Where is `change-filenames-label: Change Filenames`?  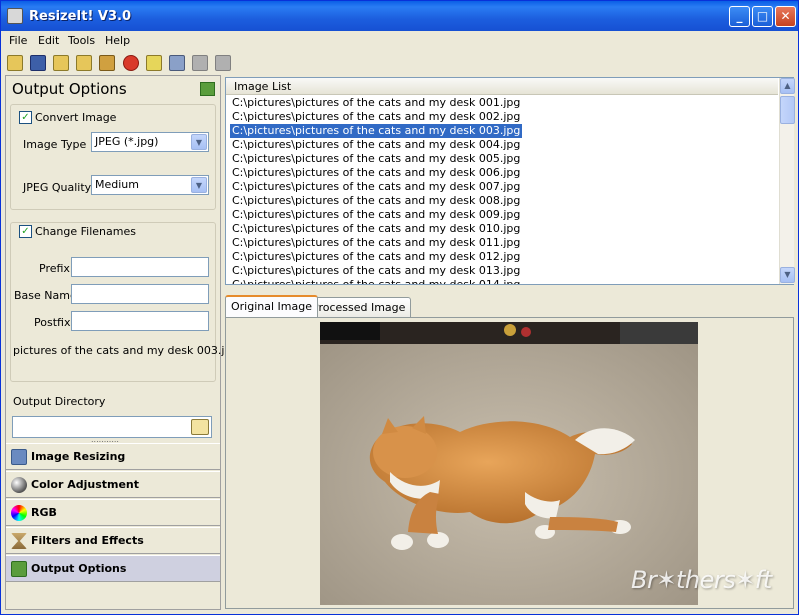
change-filenames-label: Change Filenames is located at coordinates (85, 231).